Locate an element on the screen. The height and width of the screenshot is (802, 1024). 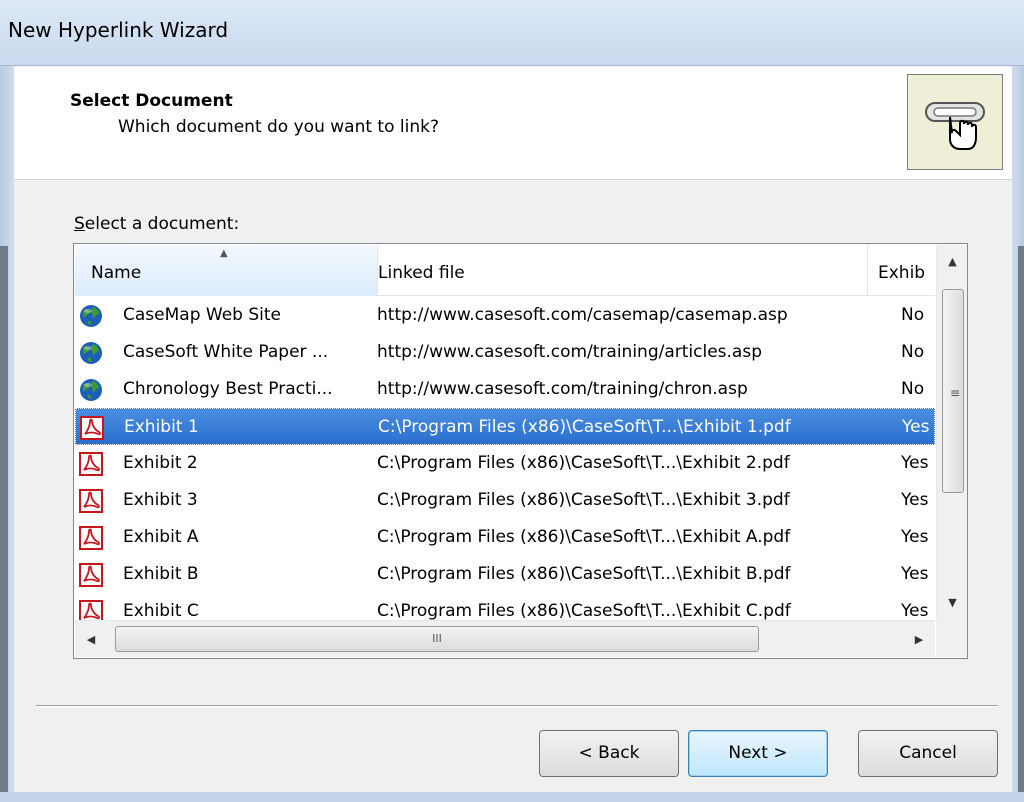
column-header-exhibit: Exhib is located at coordinates (901, 270).